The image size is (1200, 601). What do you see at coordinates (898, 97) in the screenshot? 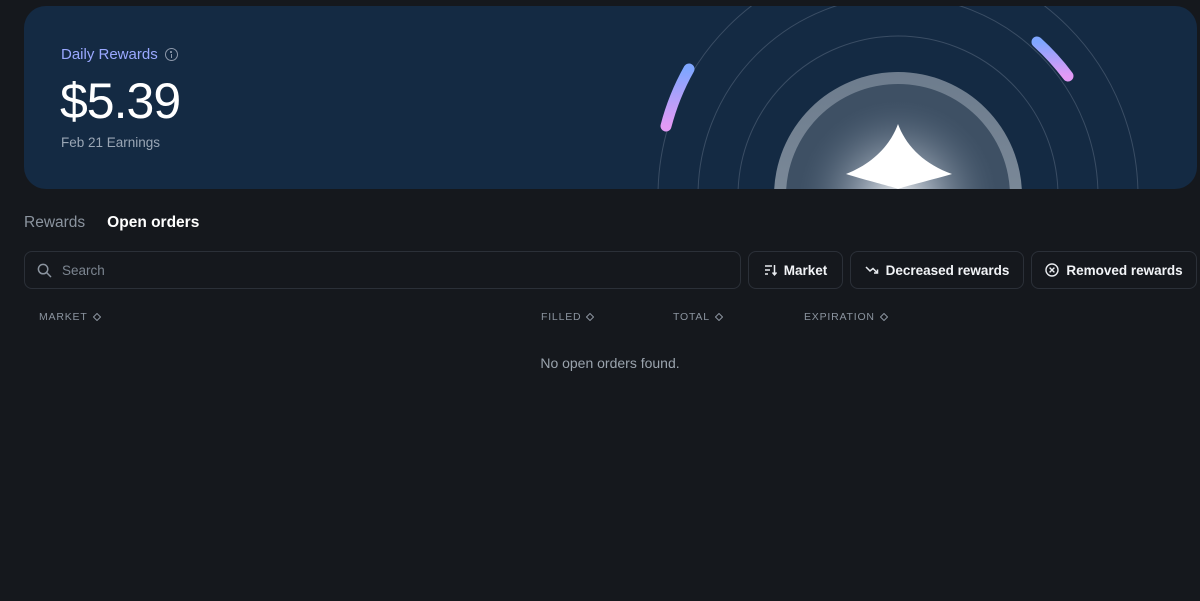
I see `banner-decoration` at bounding box center [898, 97].